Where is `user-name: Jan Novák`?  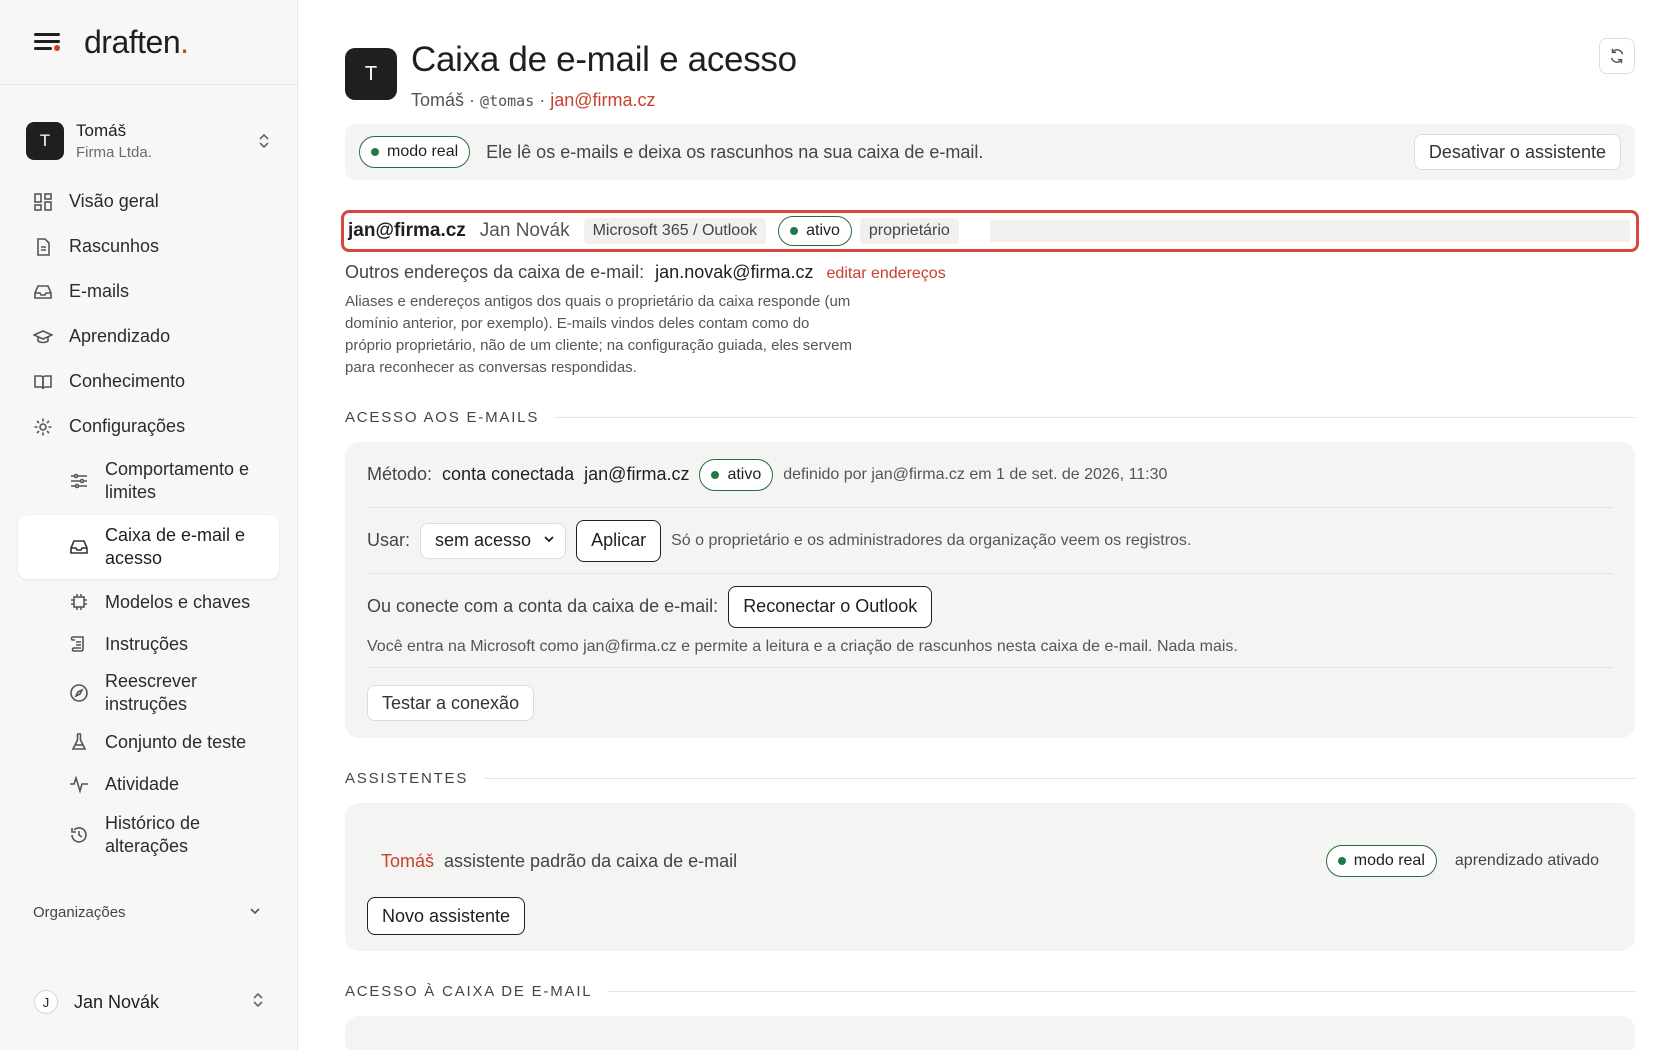
user-name: Jan Novák is located at coordinates (117, 1001).